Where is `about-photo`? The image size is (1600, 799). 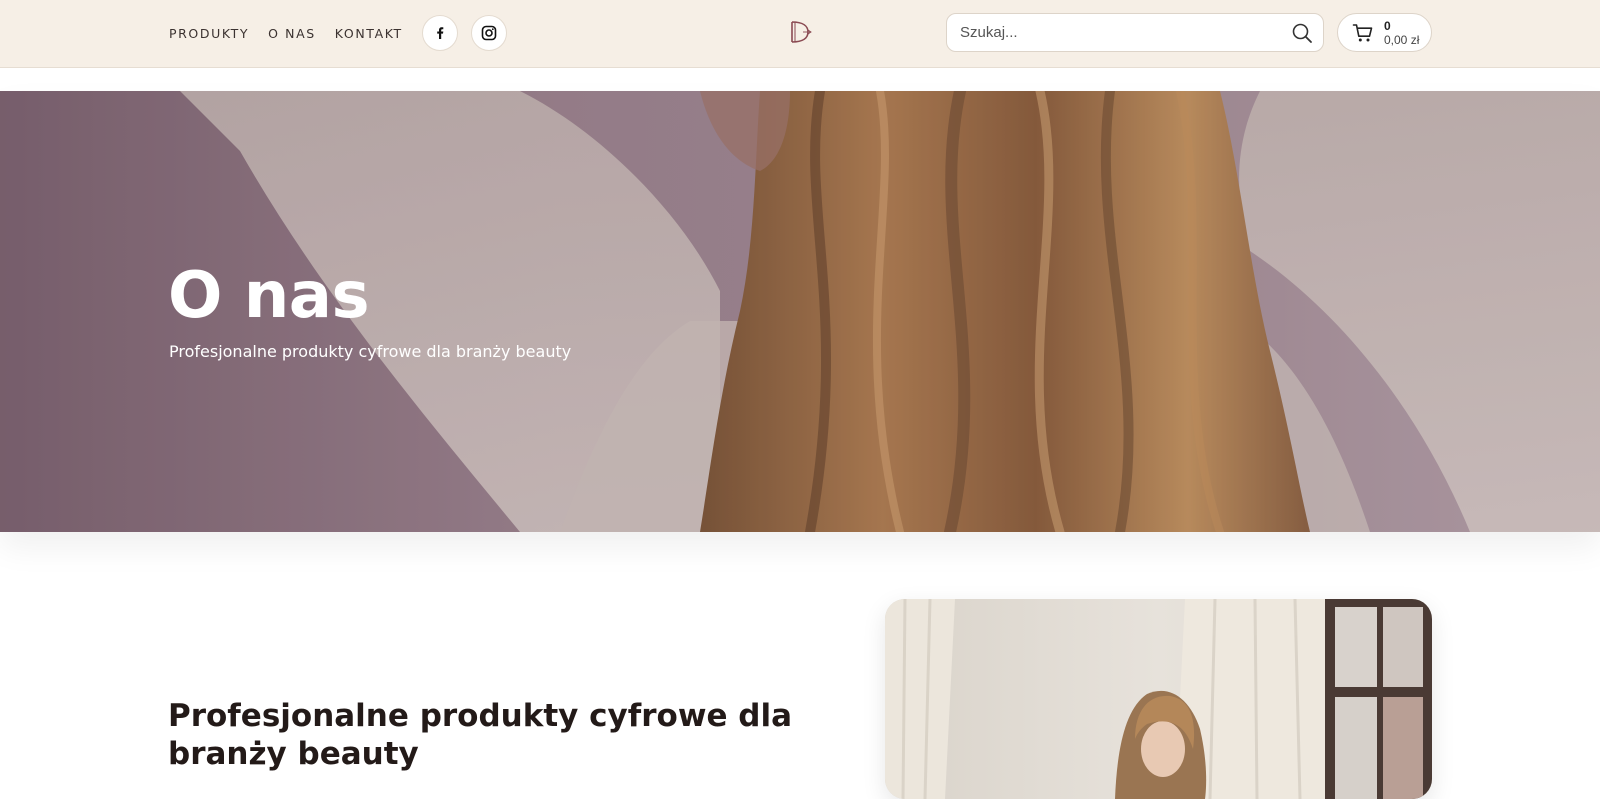
about-photo is located at coordinates (1158, 699).